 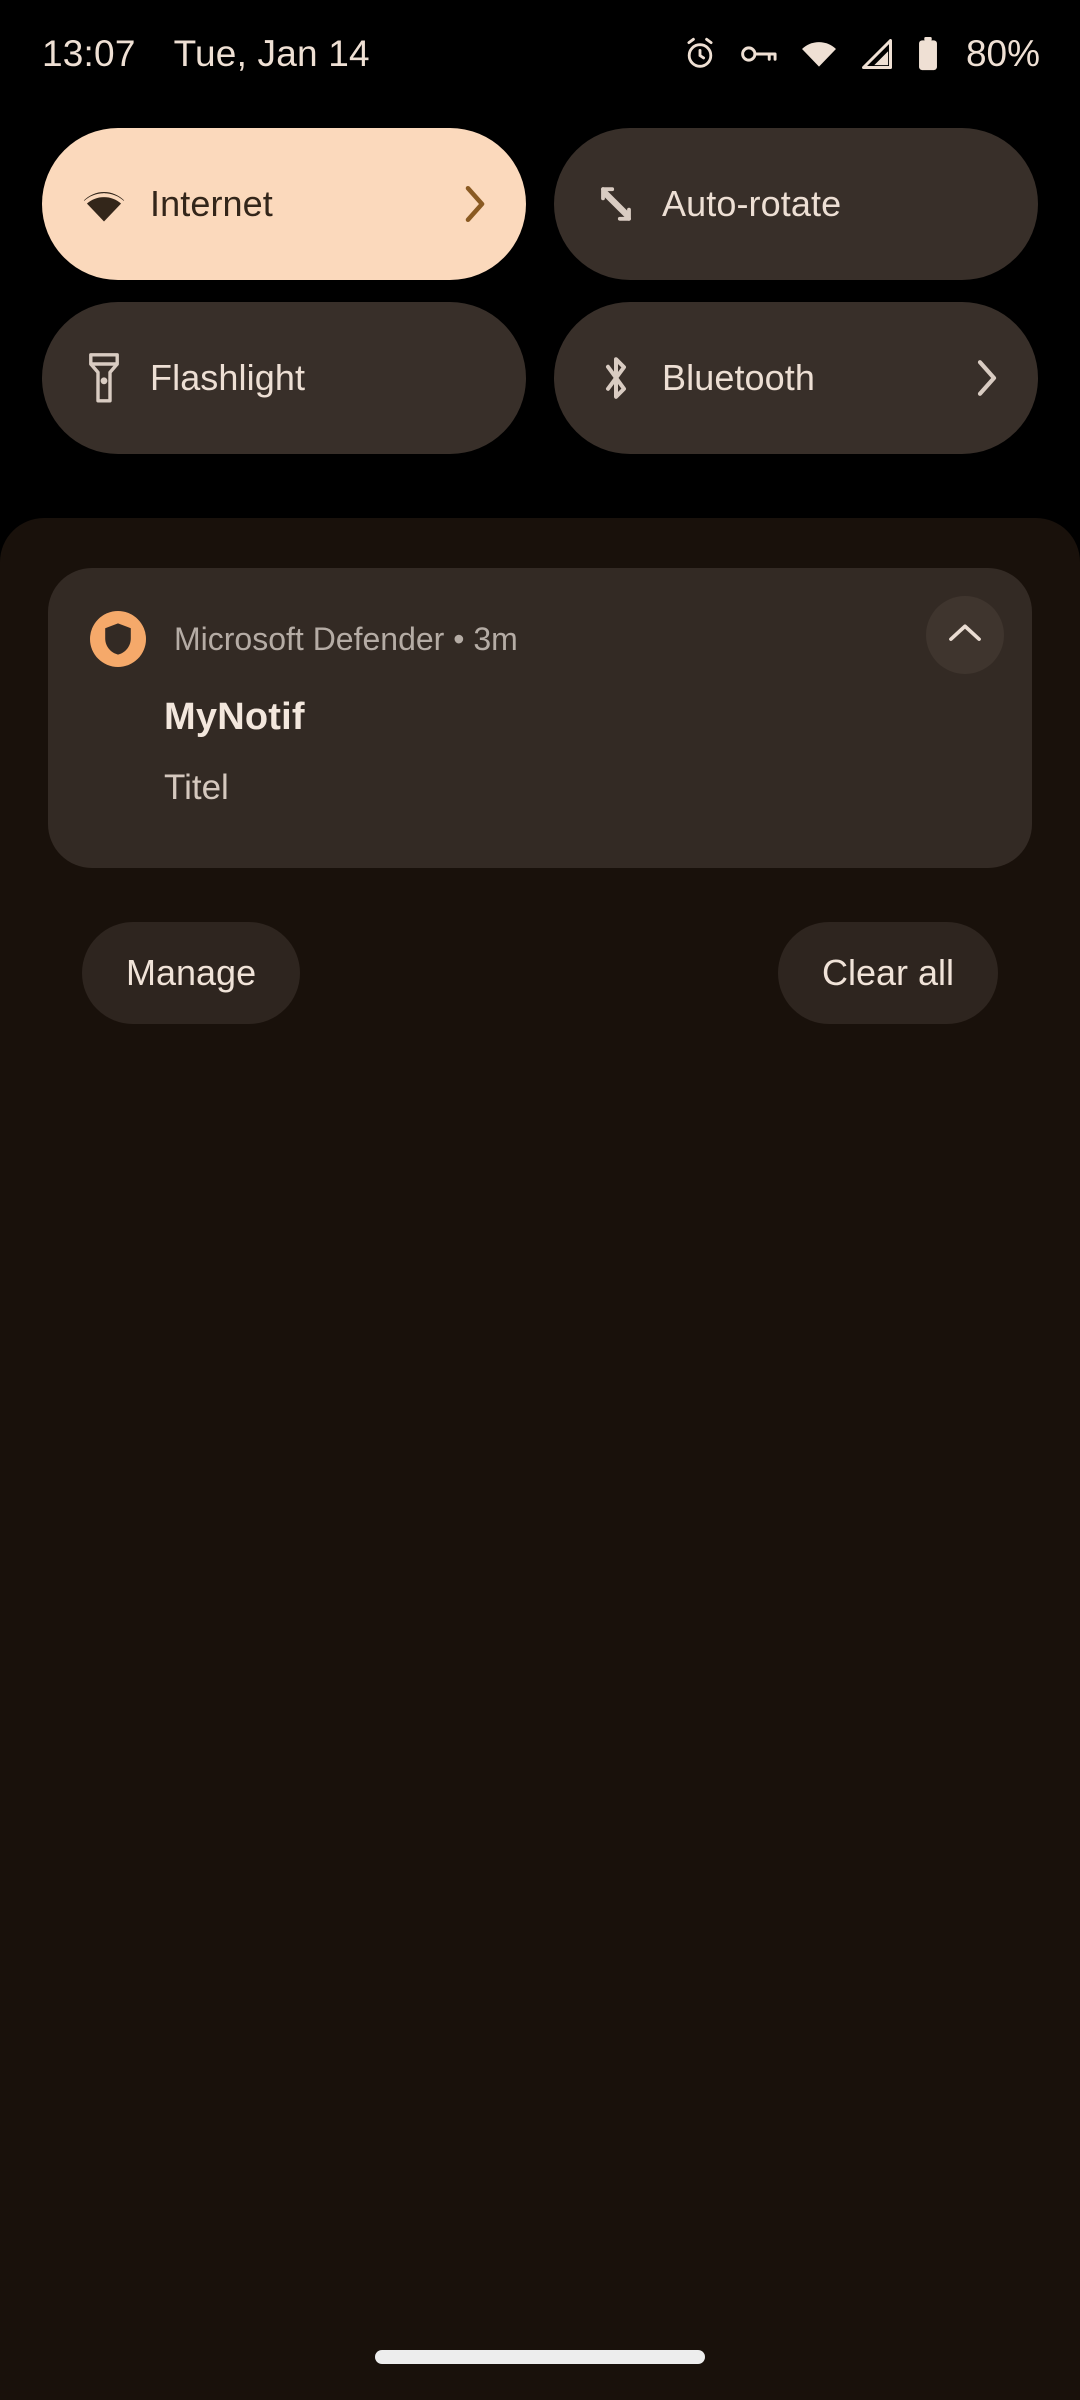 What do you see at coordinates (616, 204) in the screenshot?
I see `auto-rotate-icon` at bounding box center [616, 204].